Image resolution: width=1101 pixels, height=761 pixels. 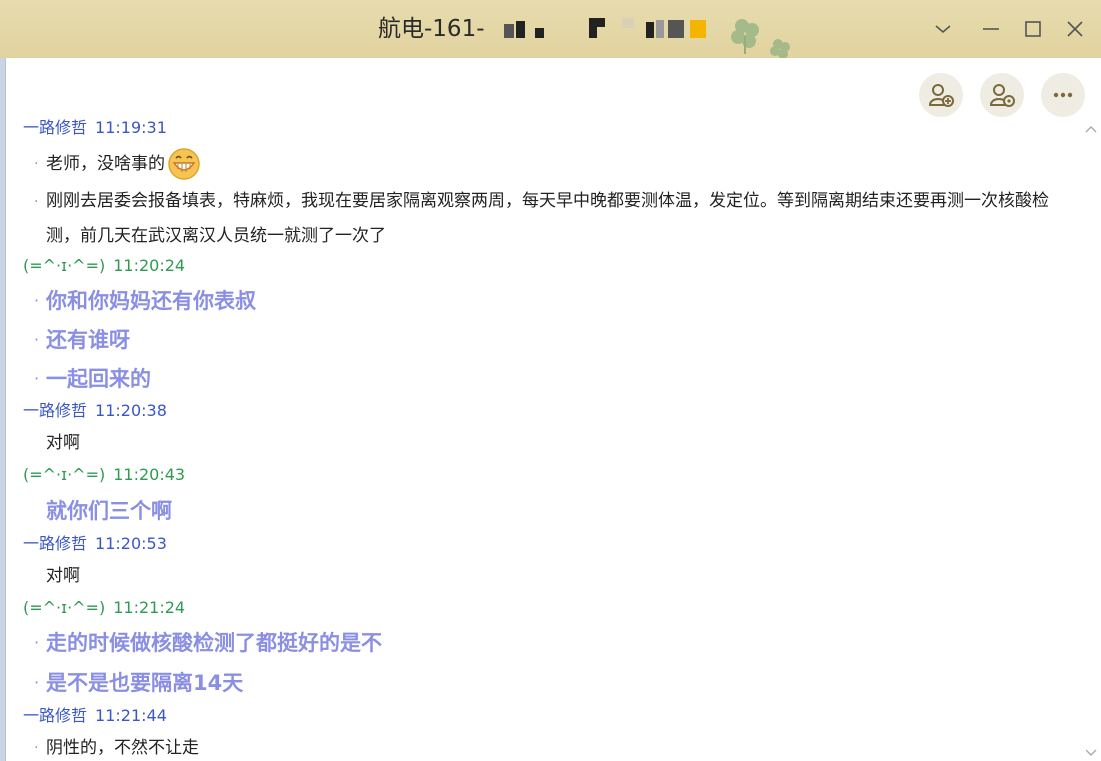 I want to click on clover-decoration-icon, so click(x=760, y=38).